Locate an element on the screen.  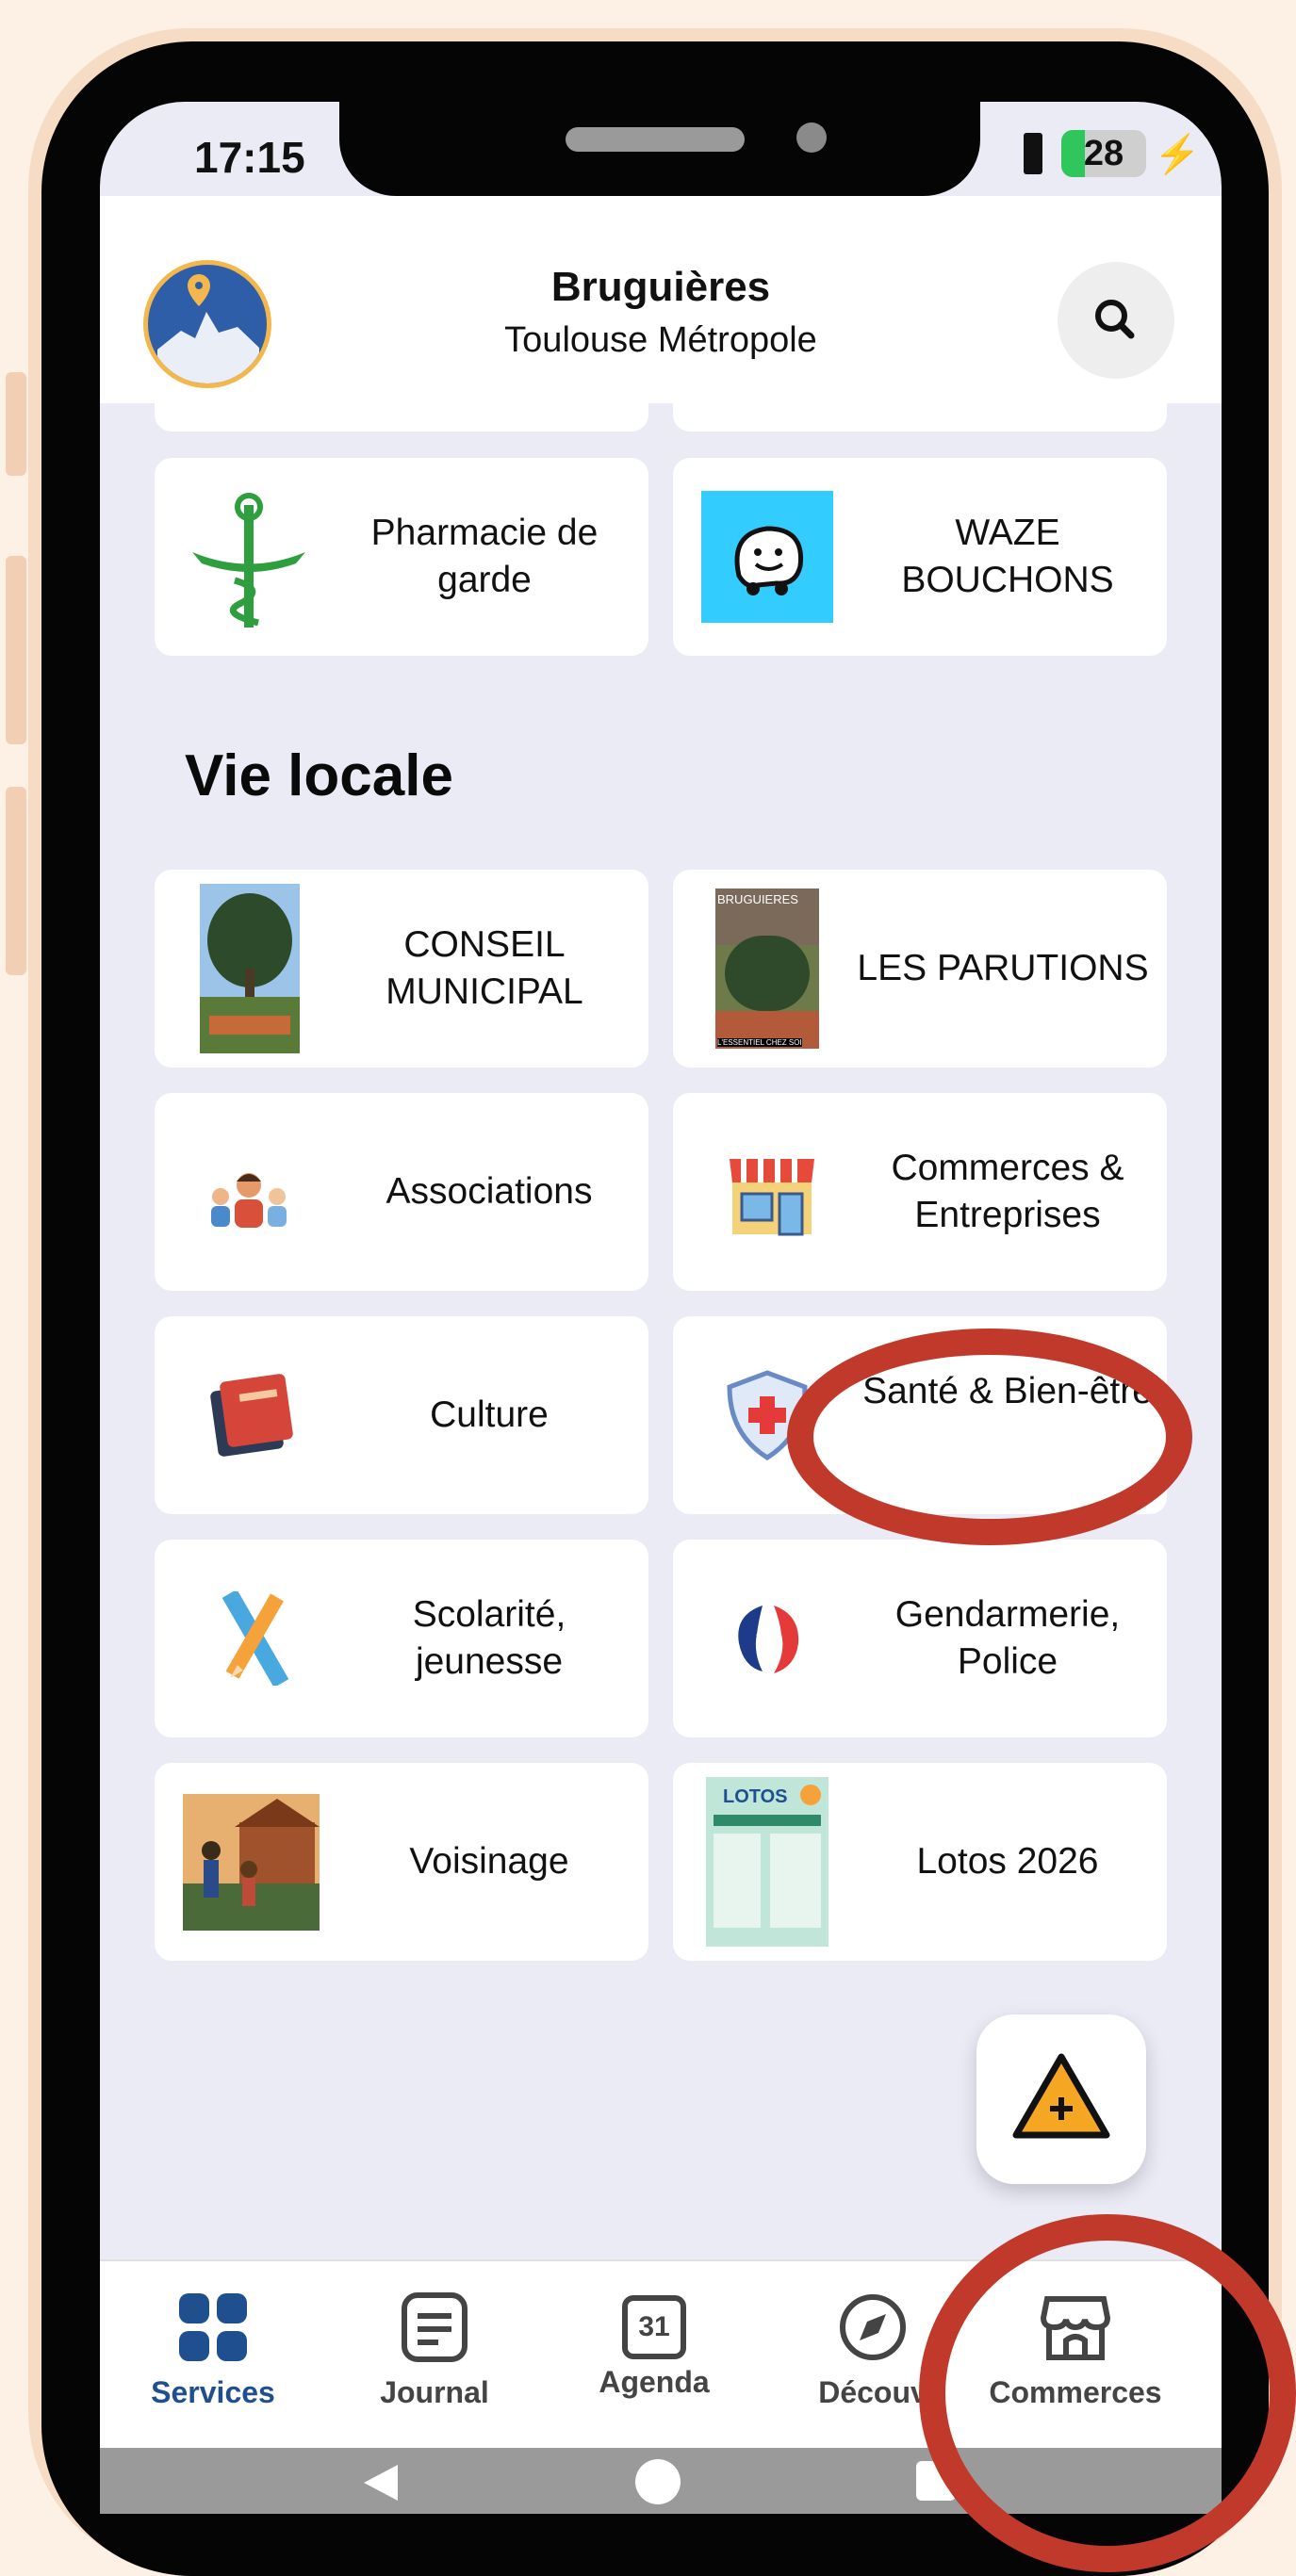
home-icon is located at coordinates (658, 2481).